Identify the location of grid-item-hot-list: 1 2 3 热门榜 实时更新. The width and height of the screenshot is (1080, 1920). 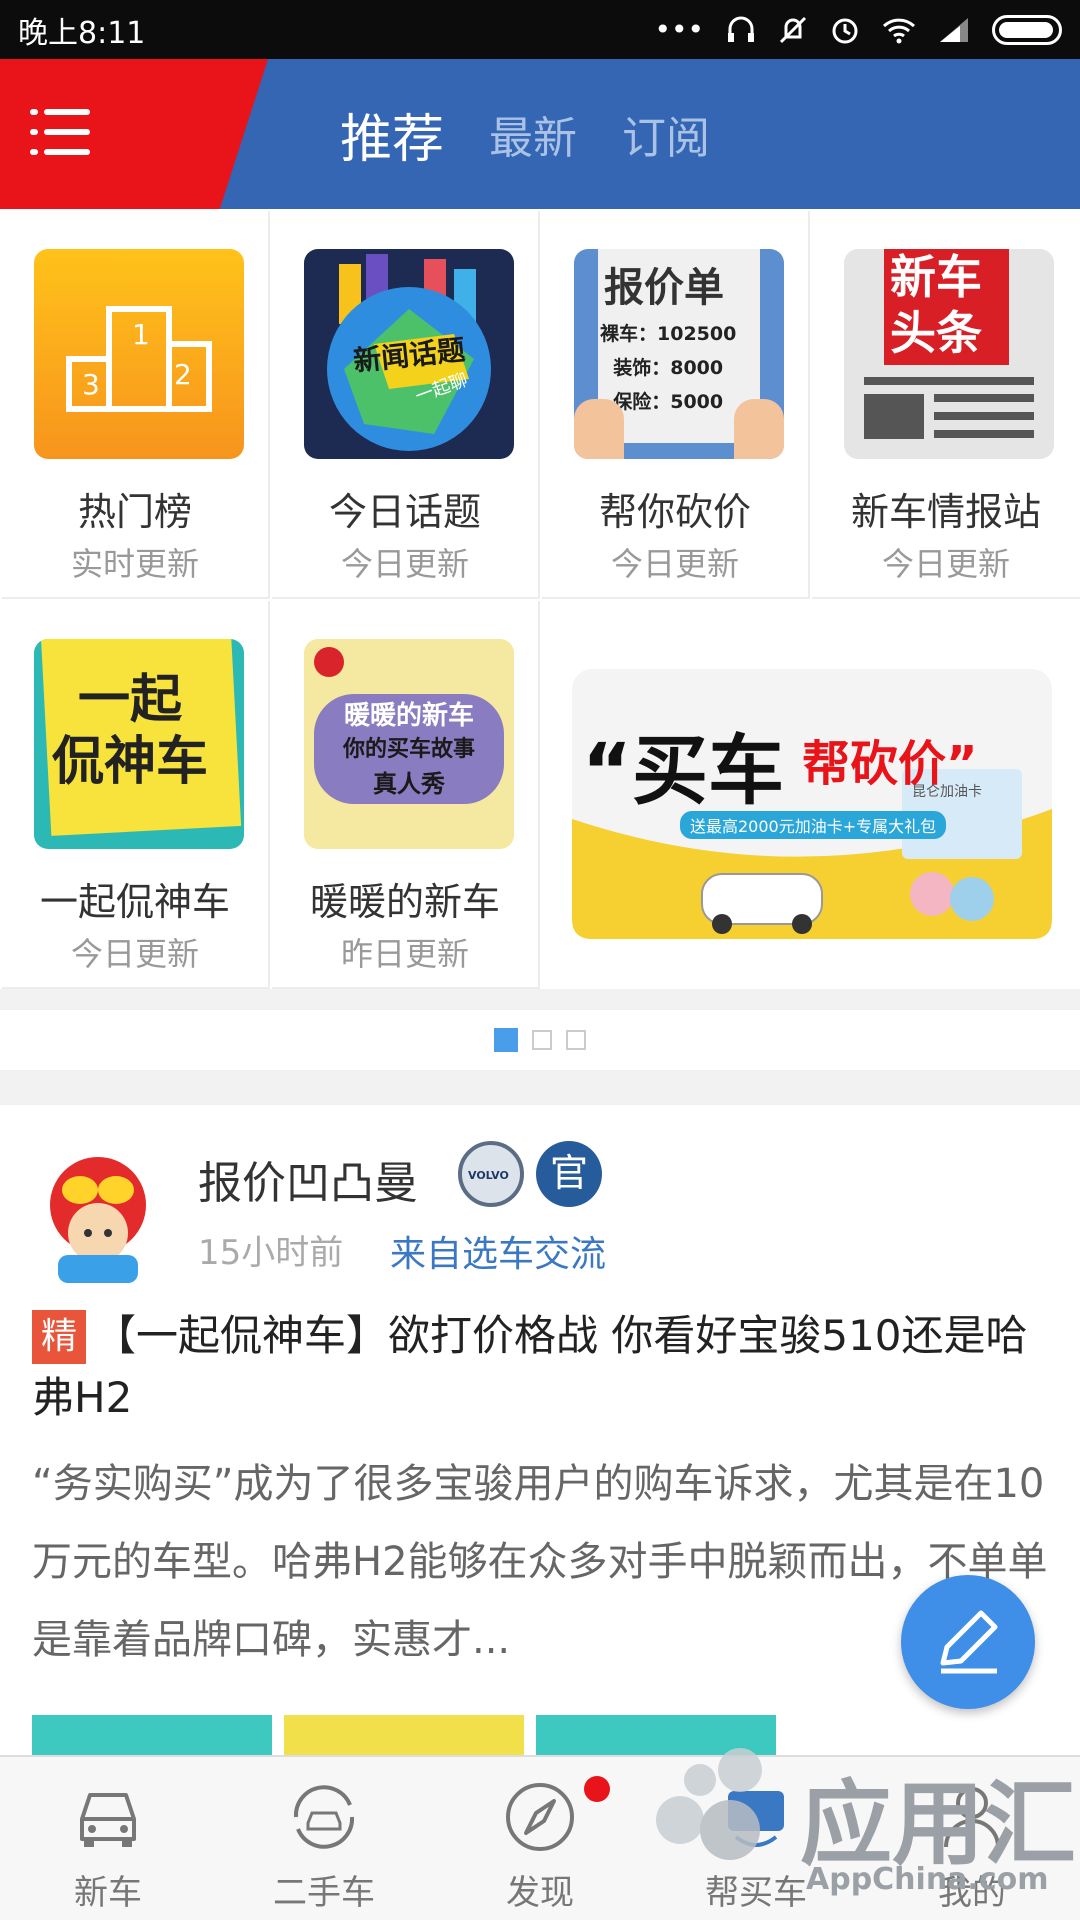
(136, 405).